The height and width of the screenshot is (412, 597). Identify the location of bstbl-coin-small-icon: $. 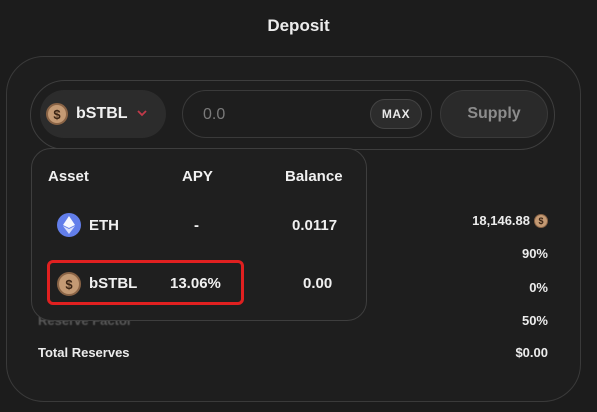
(541, 220).